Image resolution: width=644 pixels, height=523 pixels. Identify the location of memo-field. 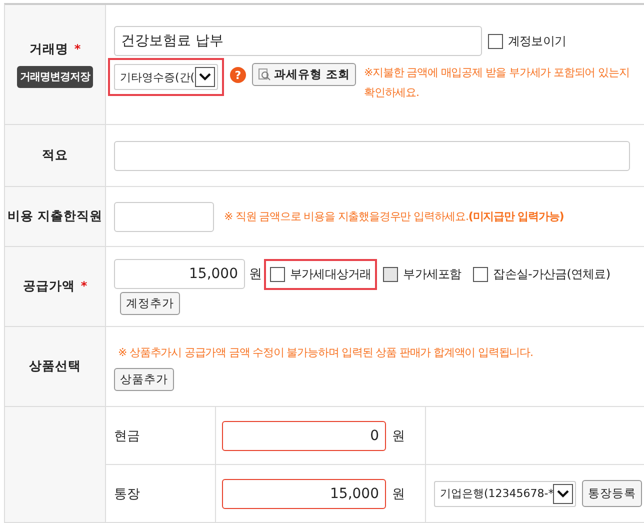
(372, 155).